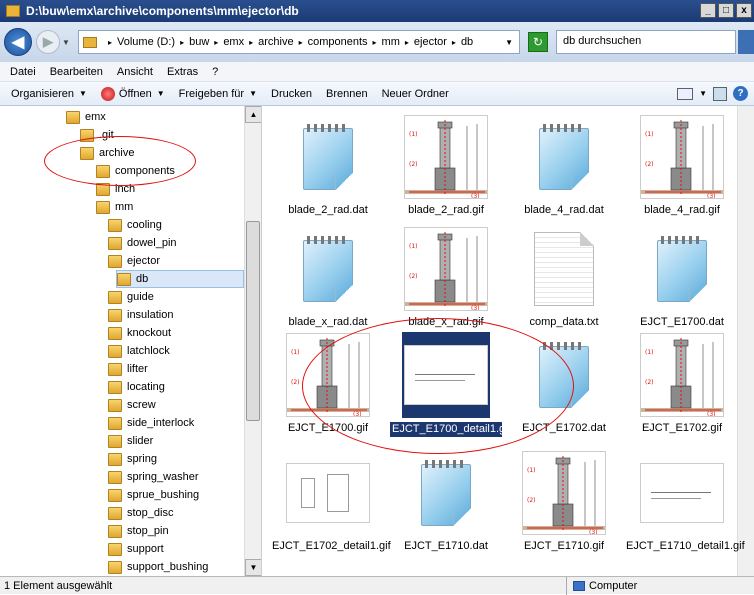  Describe the element at coordinates (682, 375) in the screenshot. I see `ejector-drawing-thumbnail: (1) (2) (3)` at that location.